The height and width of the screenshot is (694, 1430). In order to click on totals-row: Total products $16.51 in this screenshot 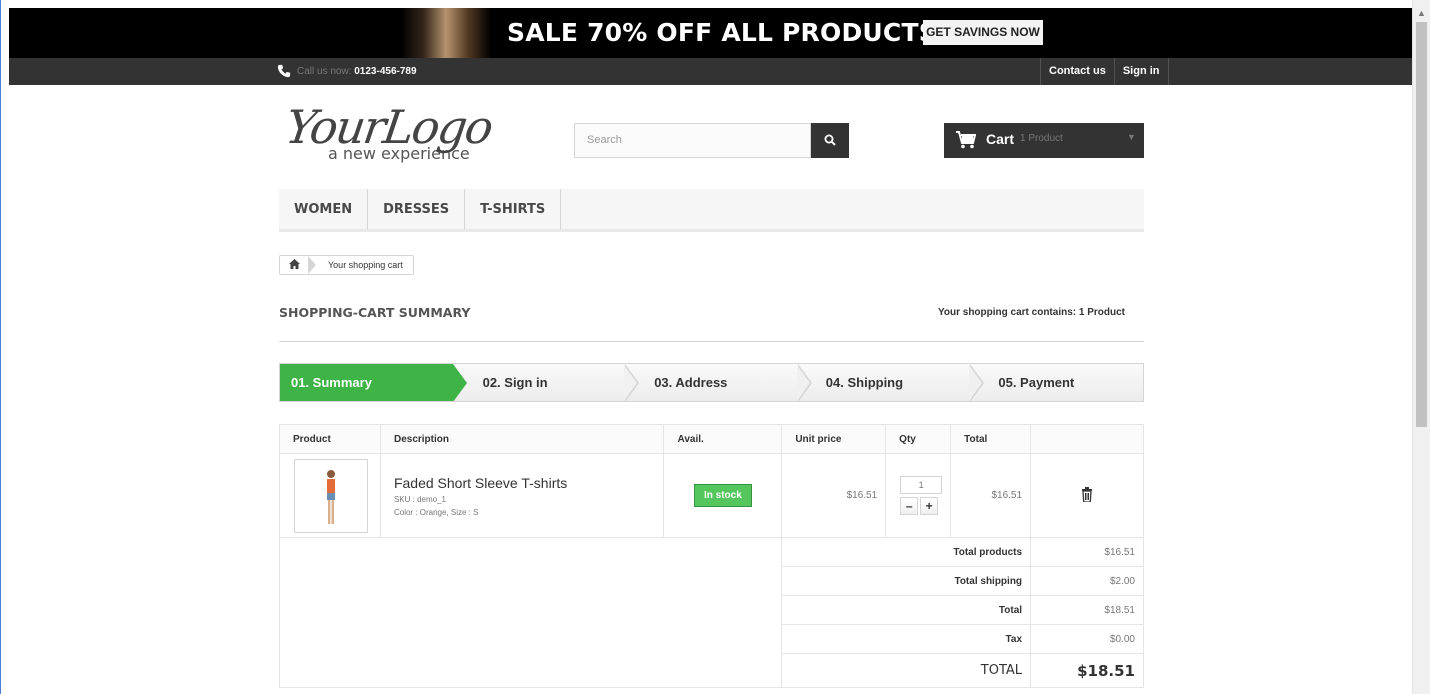, I will do `click(711, 612)`.